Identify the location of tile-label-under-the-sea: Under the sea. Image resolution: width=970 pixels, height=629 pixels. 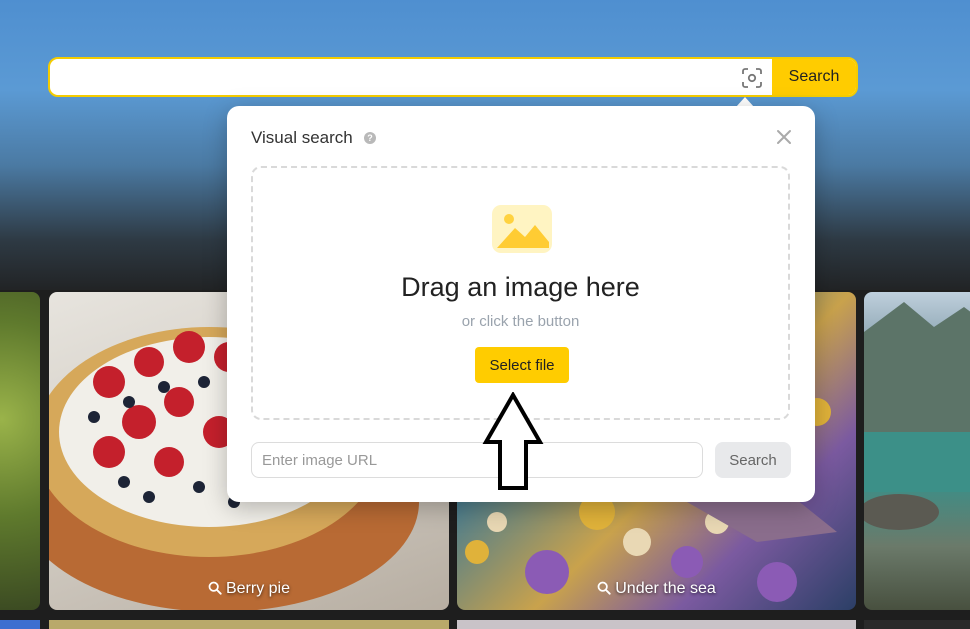
(656, 589).